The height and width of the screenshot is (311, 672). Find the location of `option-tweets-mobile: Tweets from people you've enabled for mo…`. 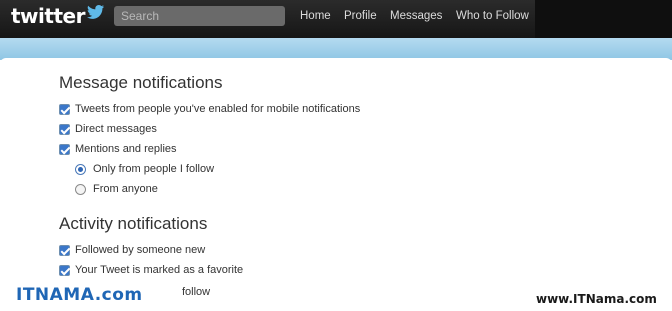

option-tweets-mobile: Tweets from people you've enabled for mo… is located at coordinates (209, 109).